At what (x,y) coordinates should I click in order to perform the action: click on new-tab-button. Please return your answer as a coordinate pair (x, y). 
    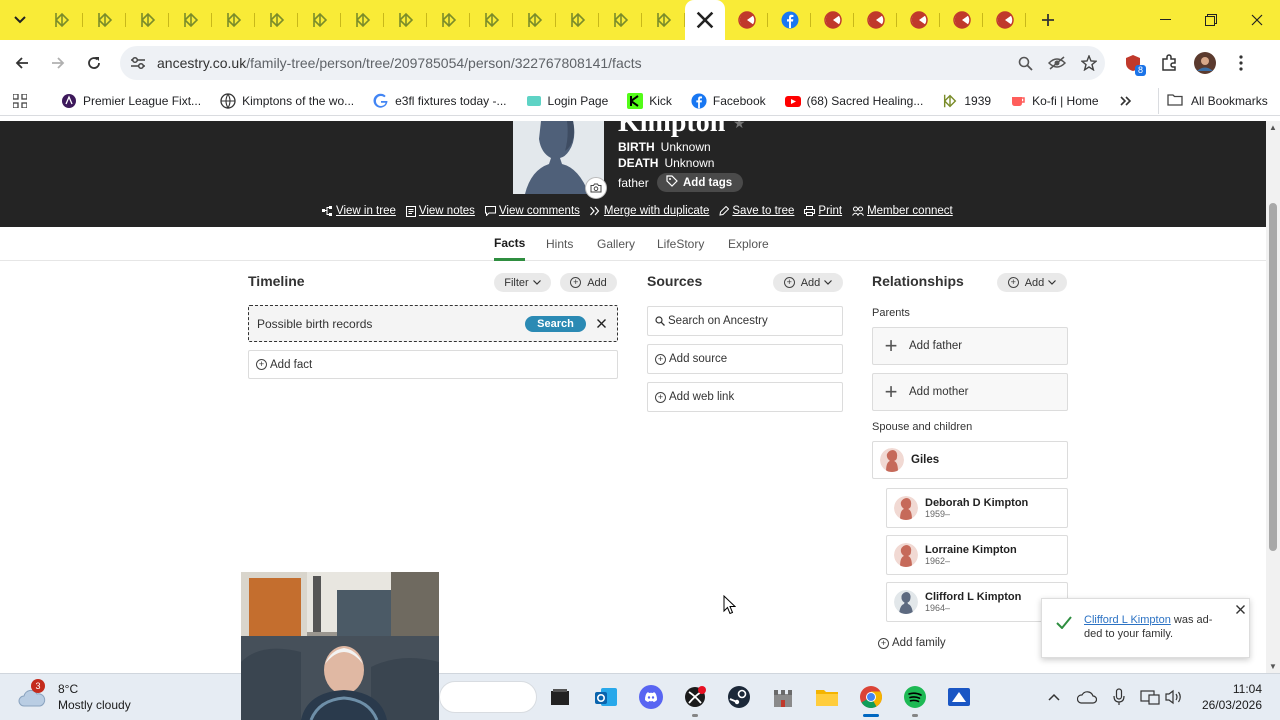
    Looking at the image, I should click on (1048, 20).